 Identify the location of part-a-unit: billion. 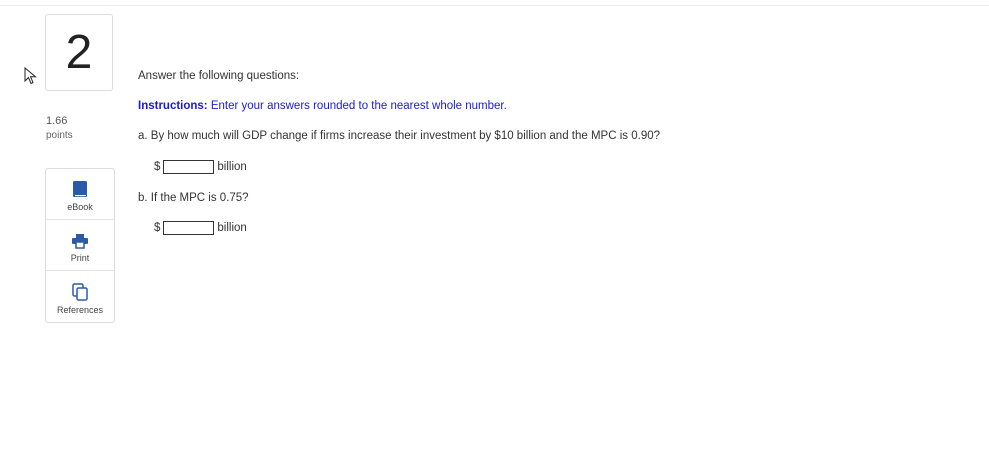
(232, 167).